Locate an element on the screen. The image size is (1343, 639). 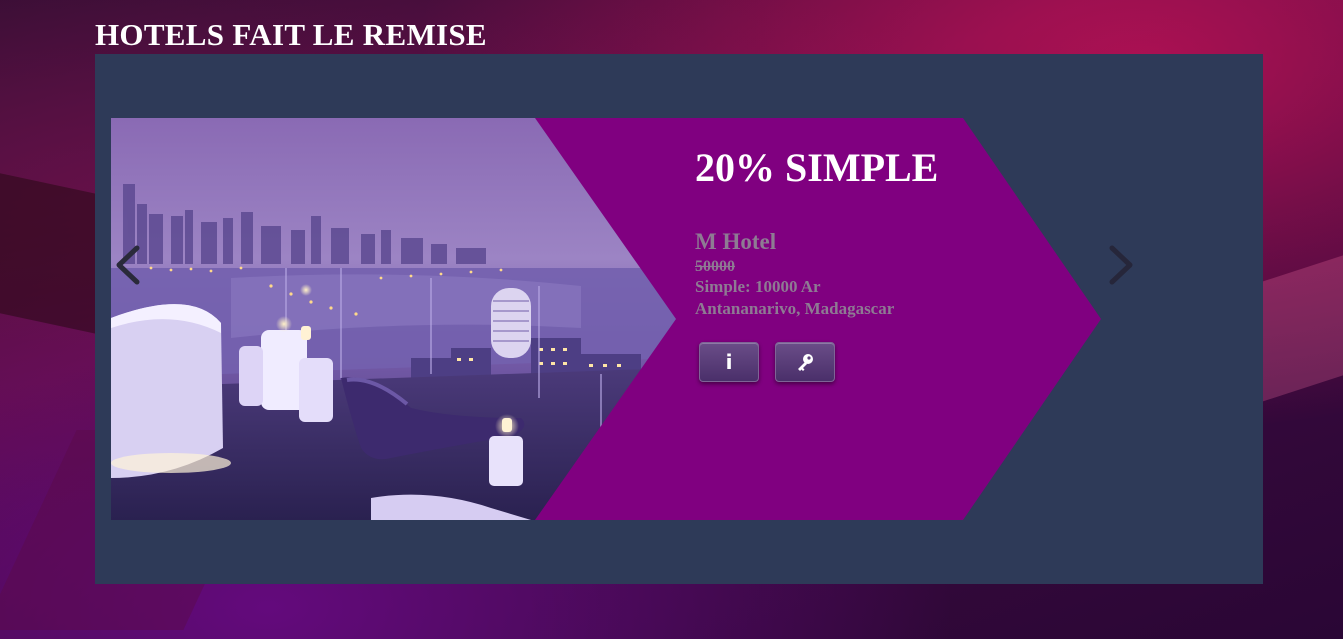
hotel-location: Antananarivo, Madagascar is located at coordinates (795, 309).